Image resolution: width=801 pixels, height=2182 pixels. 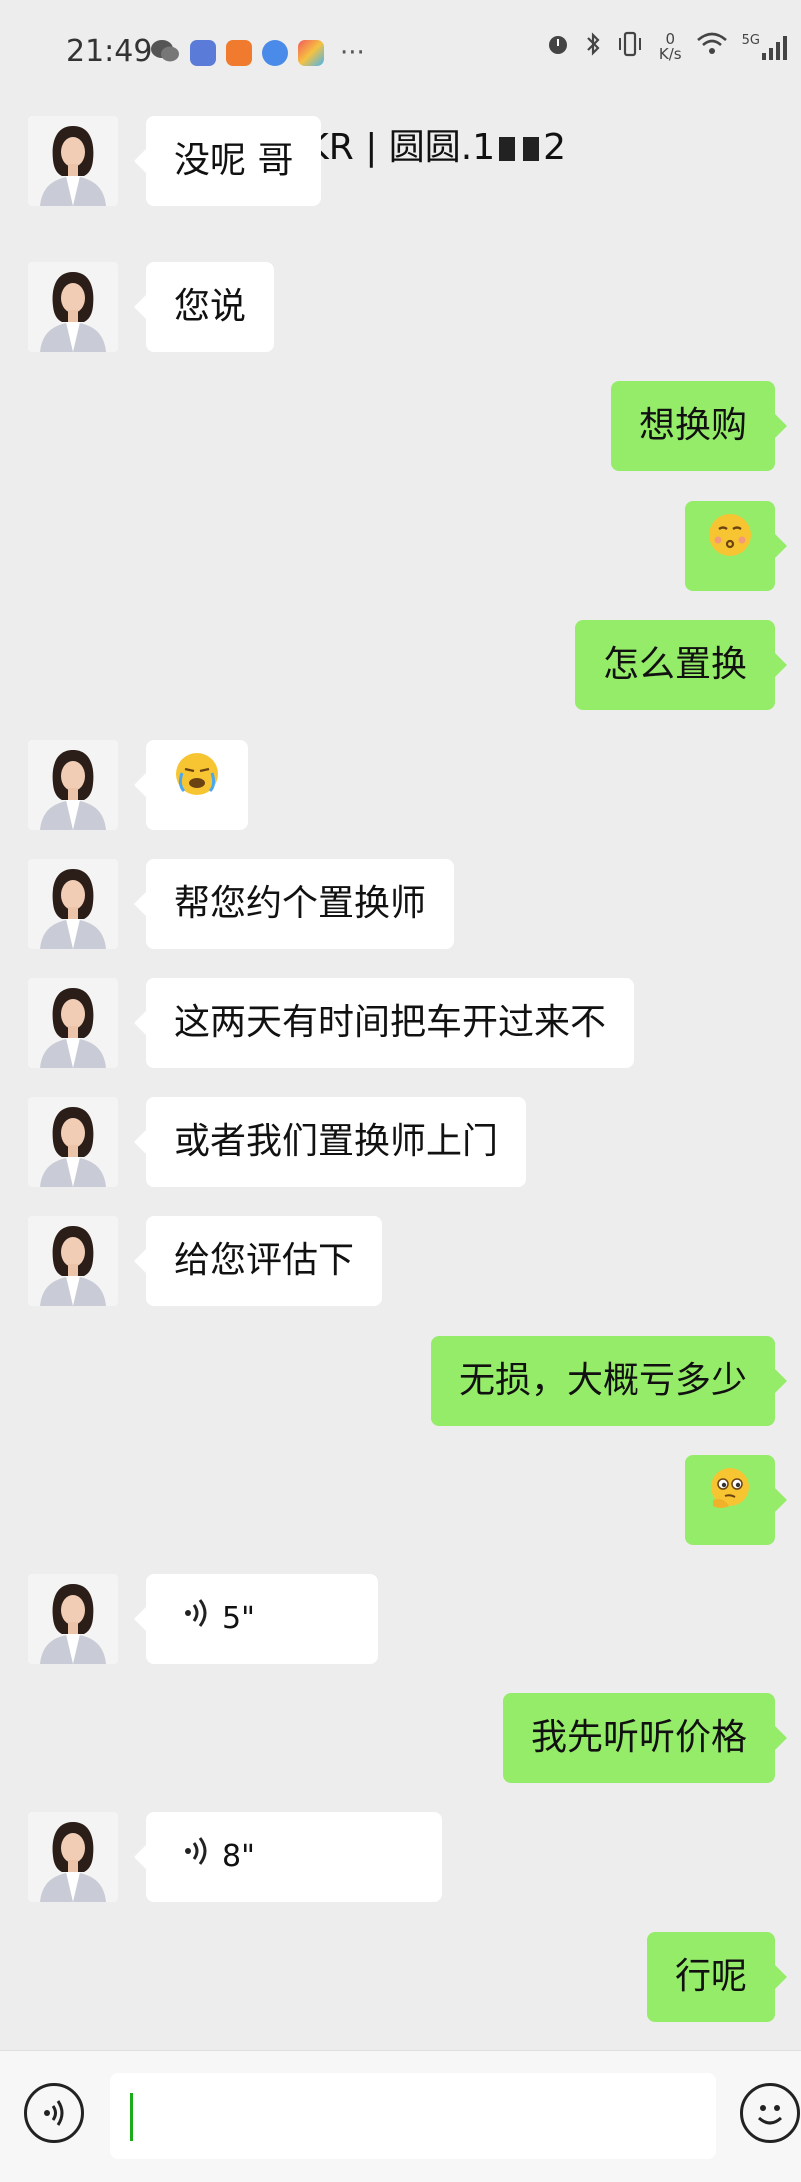 What do you see at coordinates (238, 1856) in the screenshot?
I see `voice-duration: 8"` at bounding box center [238, 1856].